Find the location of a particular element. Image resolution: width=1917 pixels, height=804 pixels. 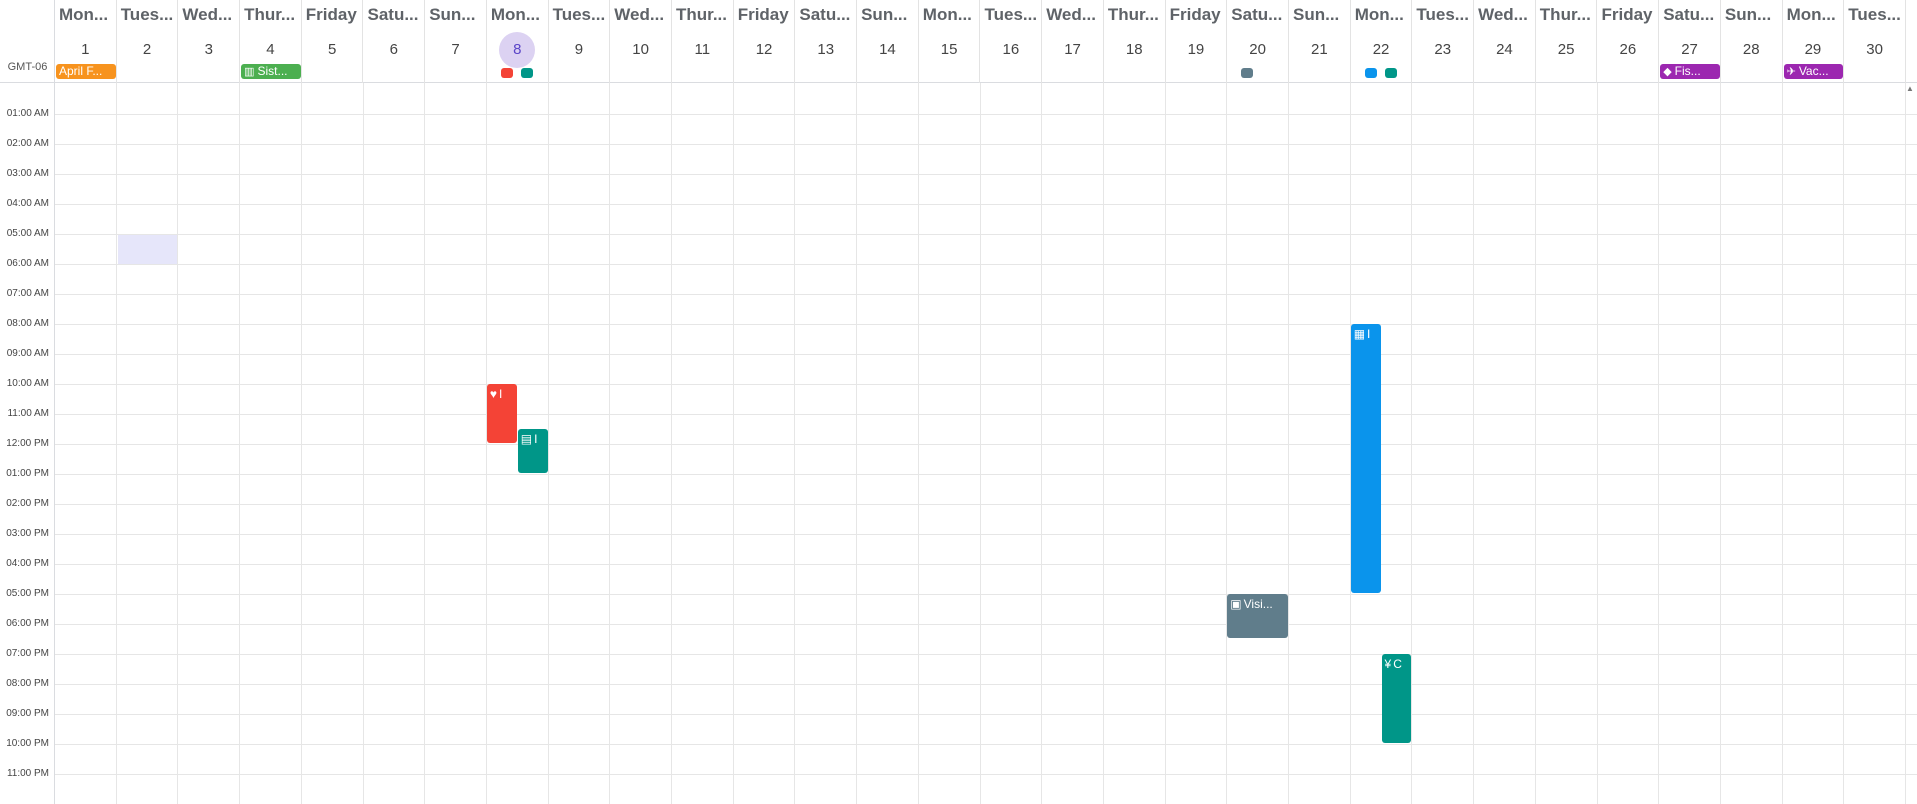

day-number-text: 25 is located at coordinates (1566, 49).